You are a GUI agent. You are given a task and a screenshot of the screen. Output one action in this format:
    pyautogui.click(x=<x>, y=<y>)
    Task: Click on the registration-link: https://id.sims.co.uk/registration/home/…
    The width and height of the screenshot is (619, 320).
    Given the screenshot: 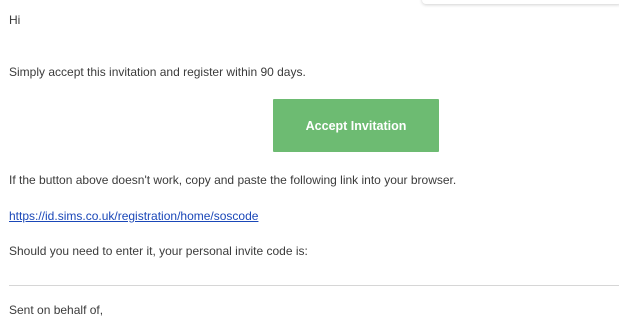 What is the action you would take?
    pyautogui.click(x=133, y=216)
    